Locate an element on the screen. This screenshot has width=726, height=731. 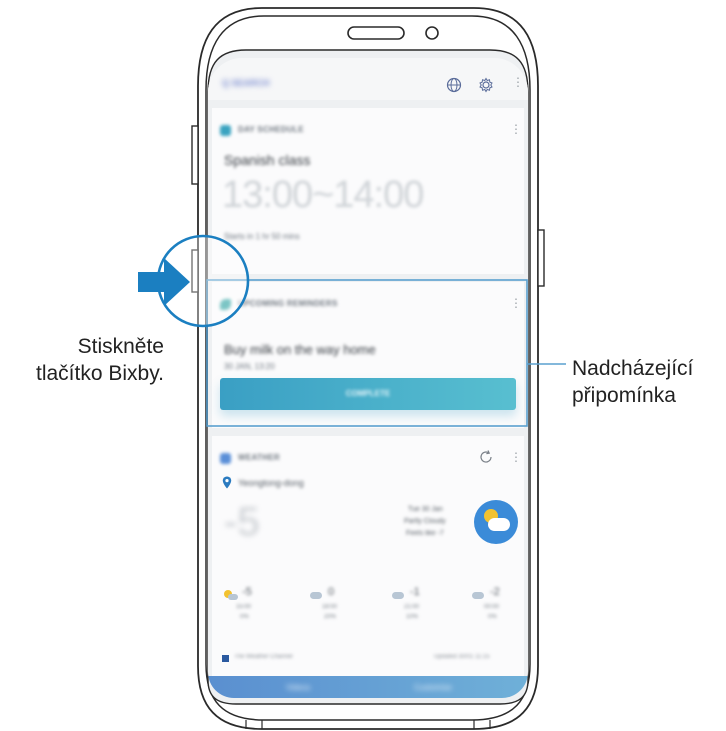
bixby-instruction-line2: tlačítko Bixby. is located at coordinates (100, 373).